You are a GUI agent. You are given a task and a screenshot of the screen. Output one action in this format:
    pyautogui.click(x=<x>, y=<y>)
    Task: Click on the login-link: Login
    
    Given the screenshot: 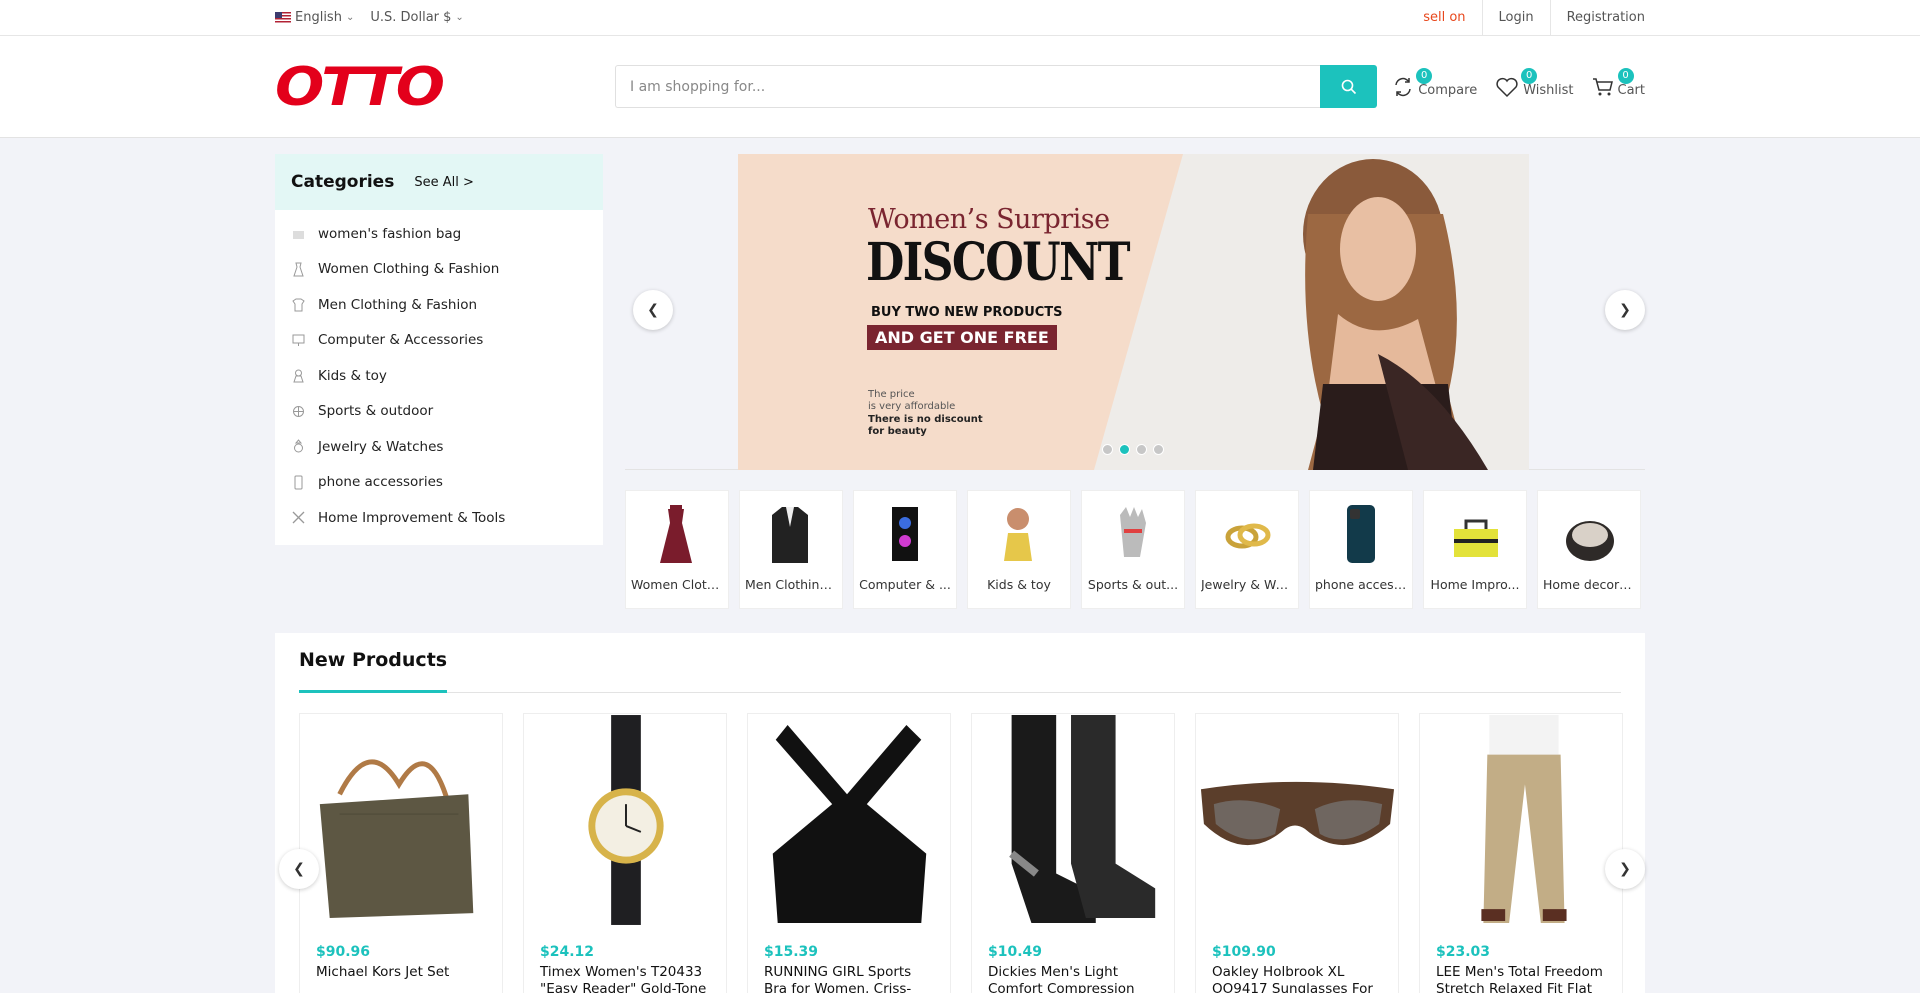 What is the action you would take?
    pyautogui.click(x=1515, y=17)
    